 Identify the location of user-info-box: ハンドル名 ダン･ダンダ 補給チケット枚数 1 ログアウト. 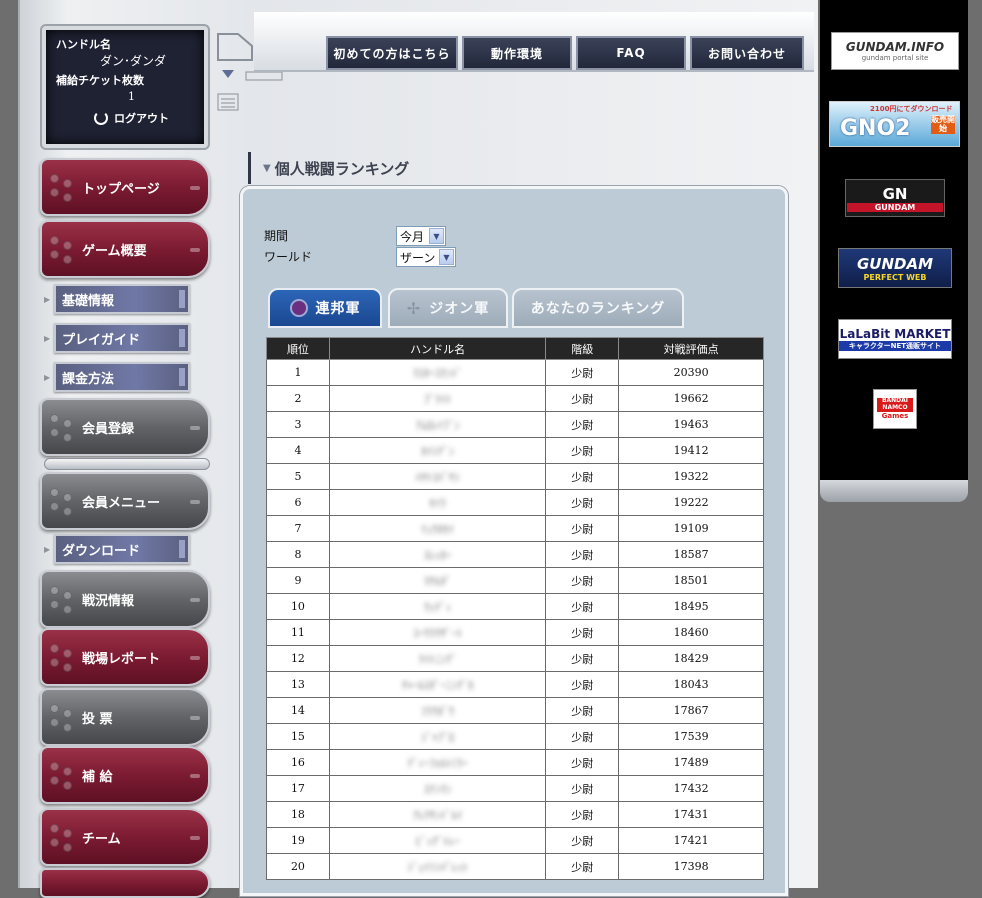
(125, 87).